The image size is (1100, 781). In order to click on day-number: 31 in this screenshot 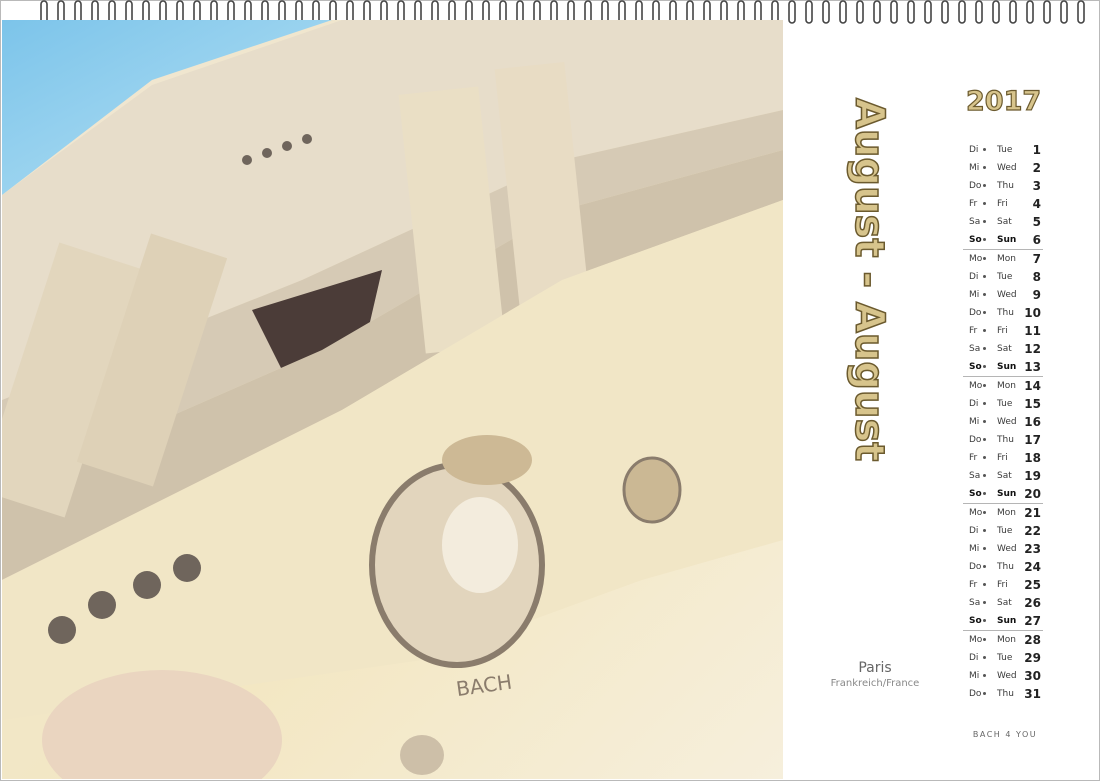, I will do `click(1032, 694)`.